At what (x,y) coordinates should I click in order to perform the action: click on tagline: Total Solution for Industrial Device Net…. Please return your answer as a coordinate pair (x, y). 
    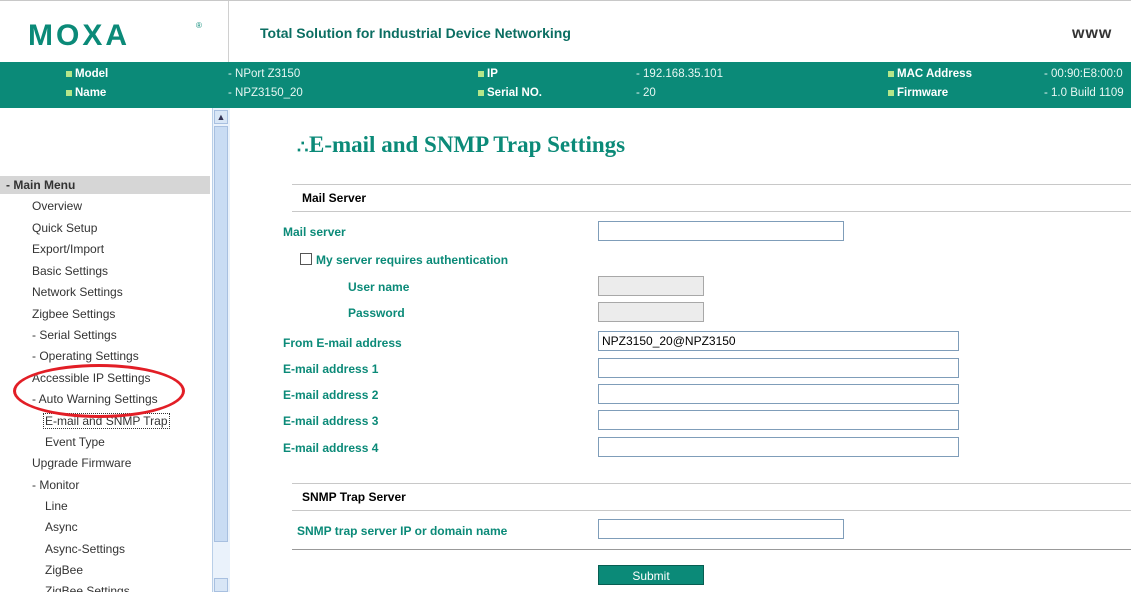
    Looking at the image, I should click on (415, 33).